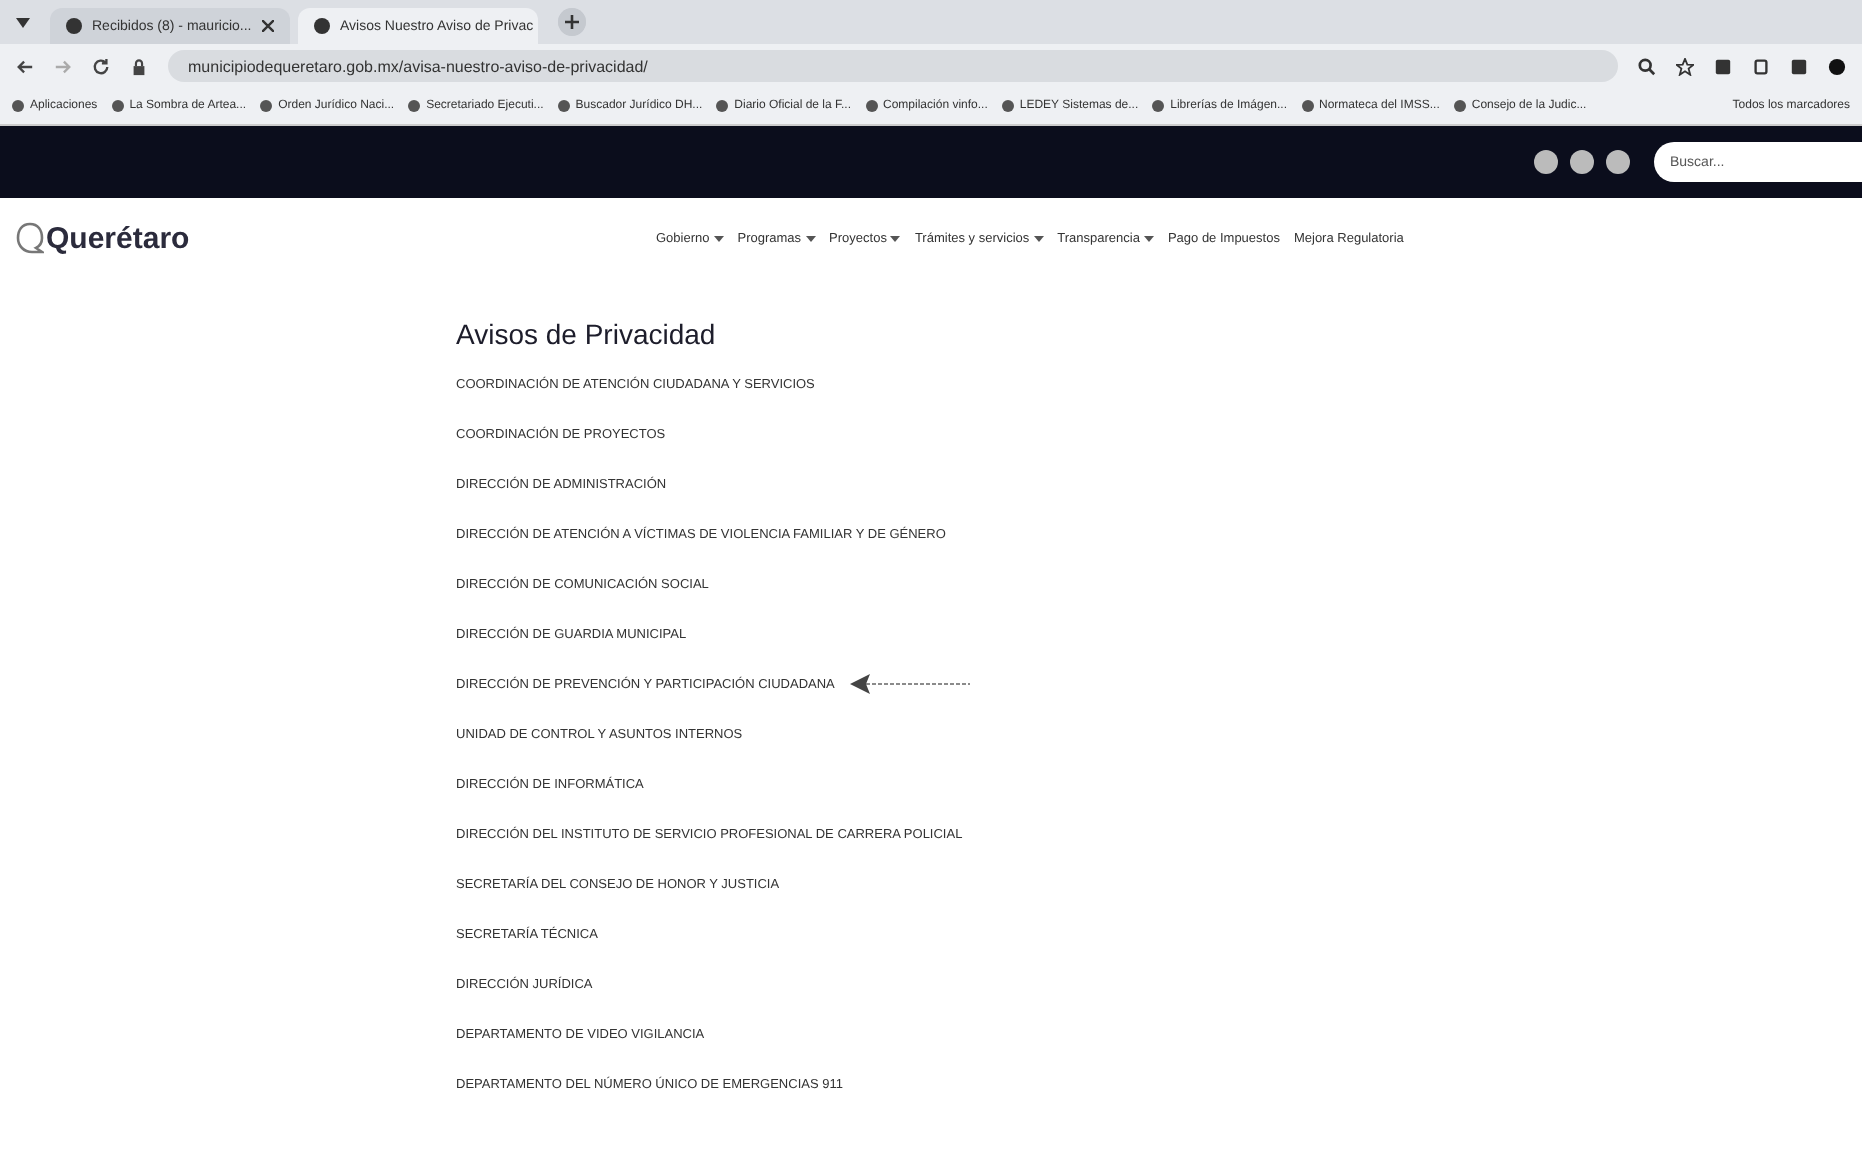  I want to click on profile-icon, so click(1837, 66).